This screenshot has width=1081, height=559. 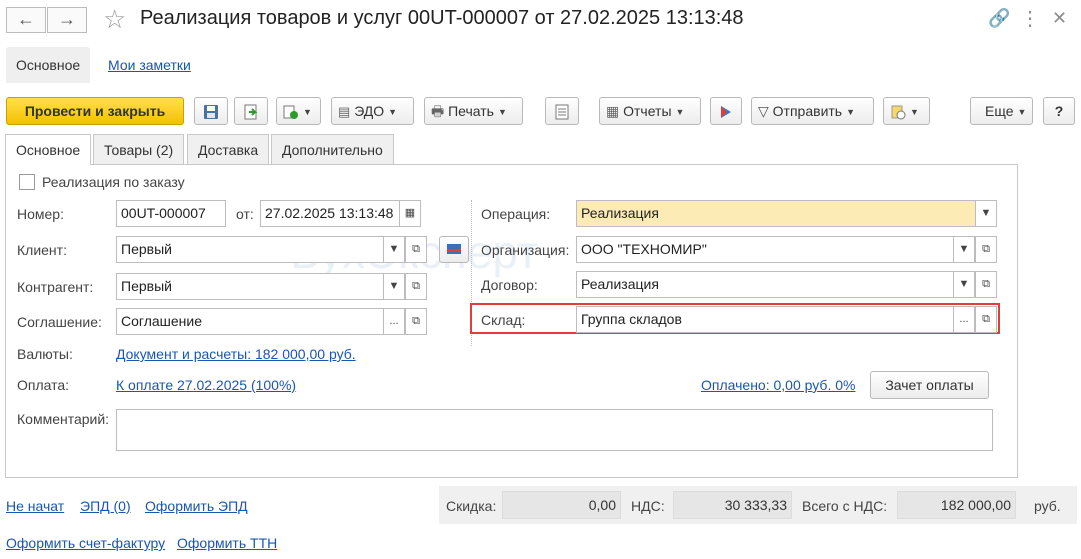 I want to click on movements-button, so click(x=726, y=111).